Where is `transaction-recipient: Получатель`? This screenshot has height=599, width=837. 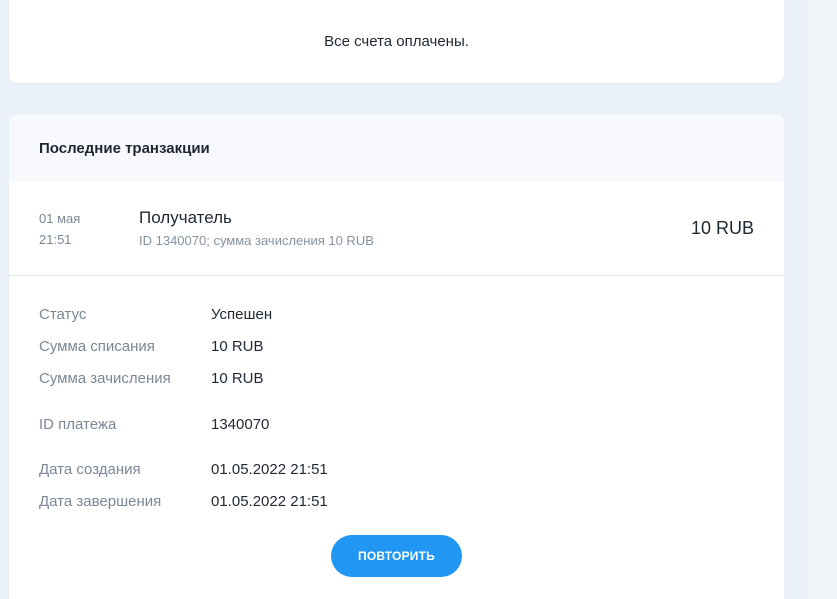
transaction-recipient: Получатель is located at coordinates (185, 217).